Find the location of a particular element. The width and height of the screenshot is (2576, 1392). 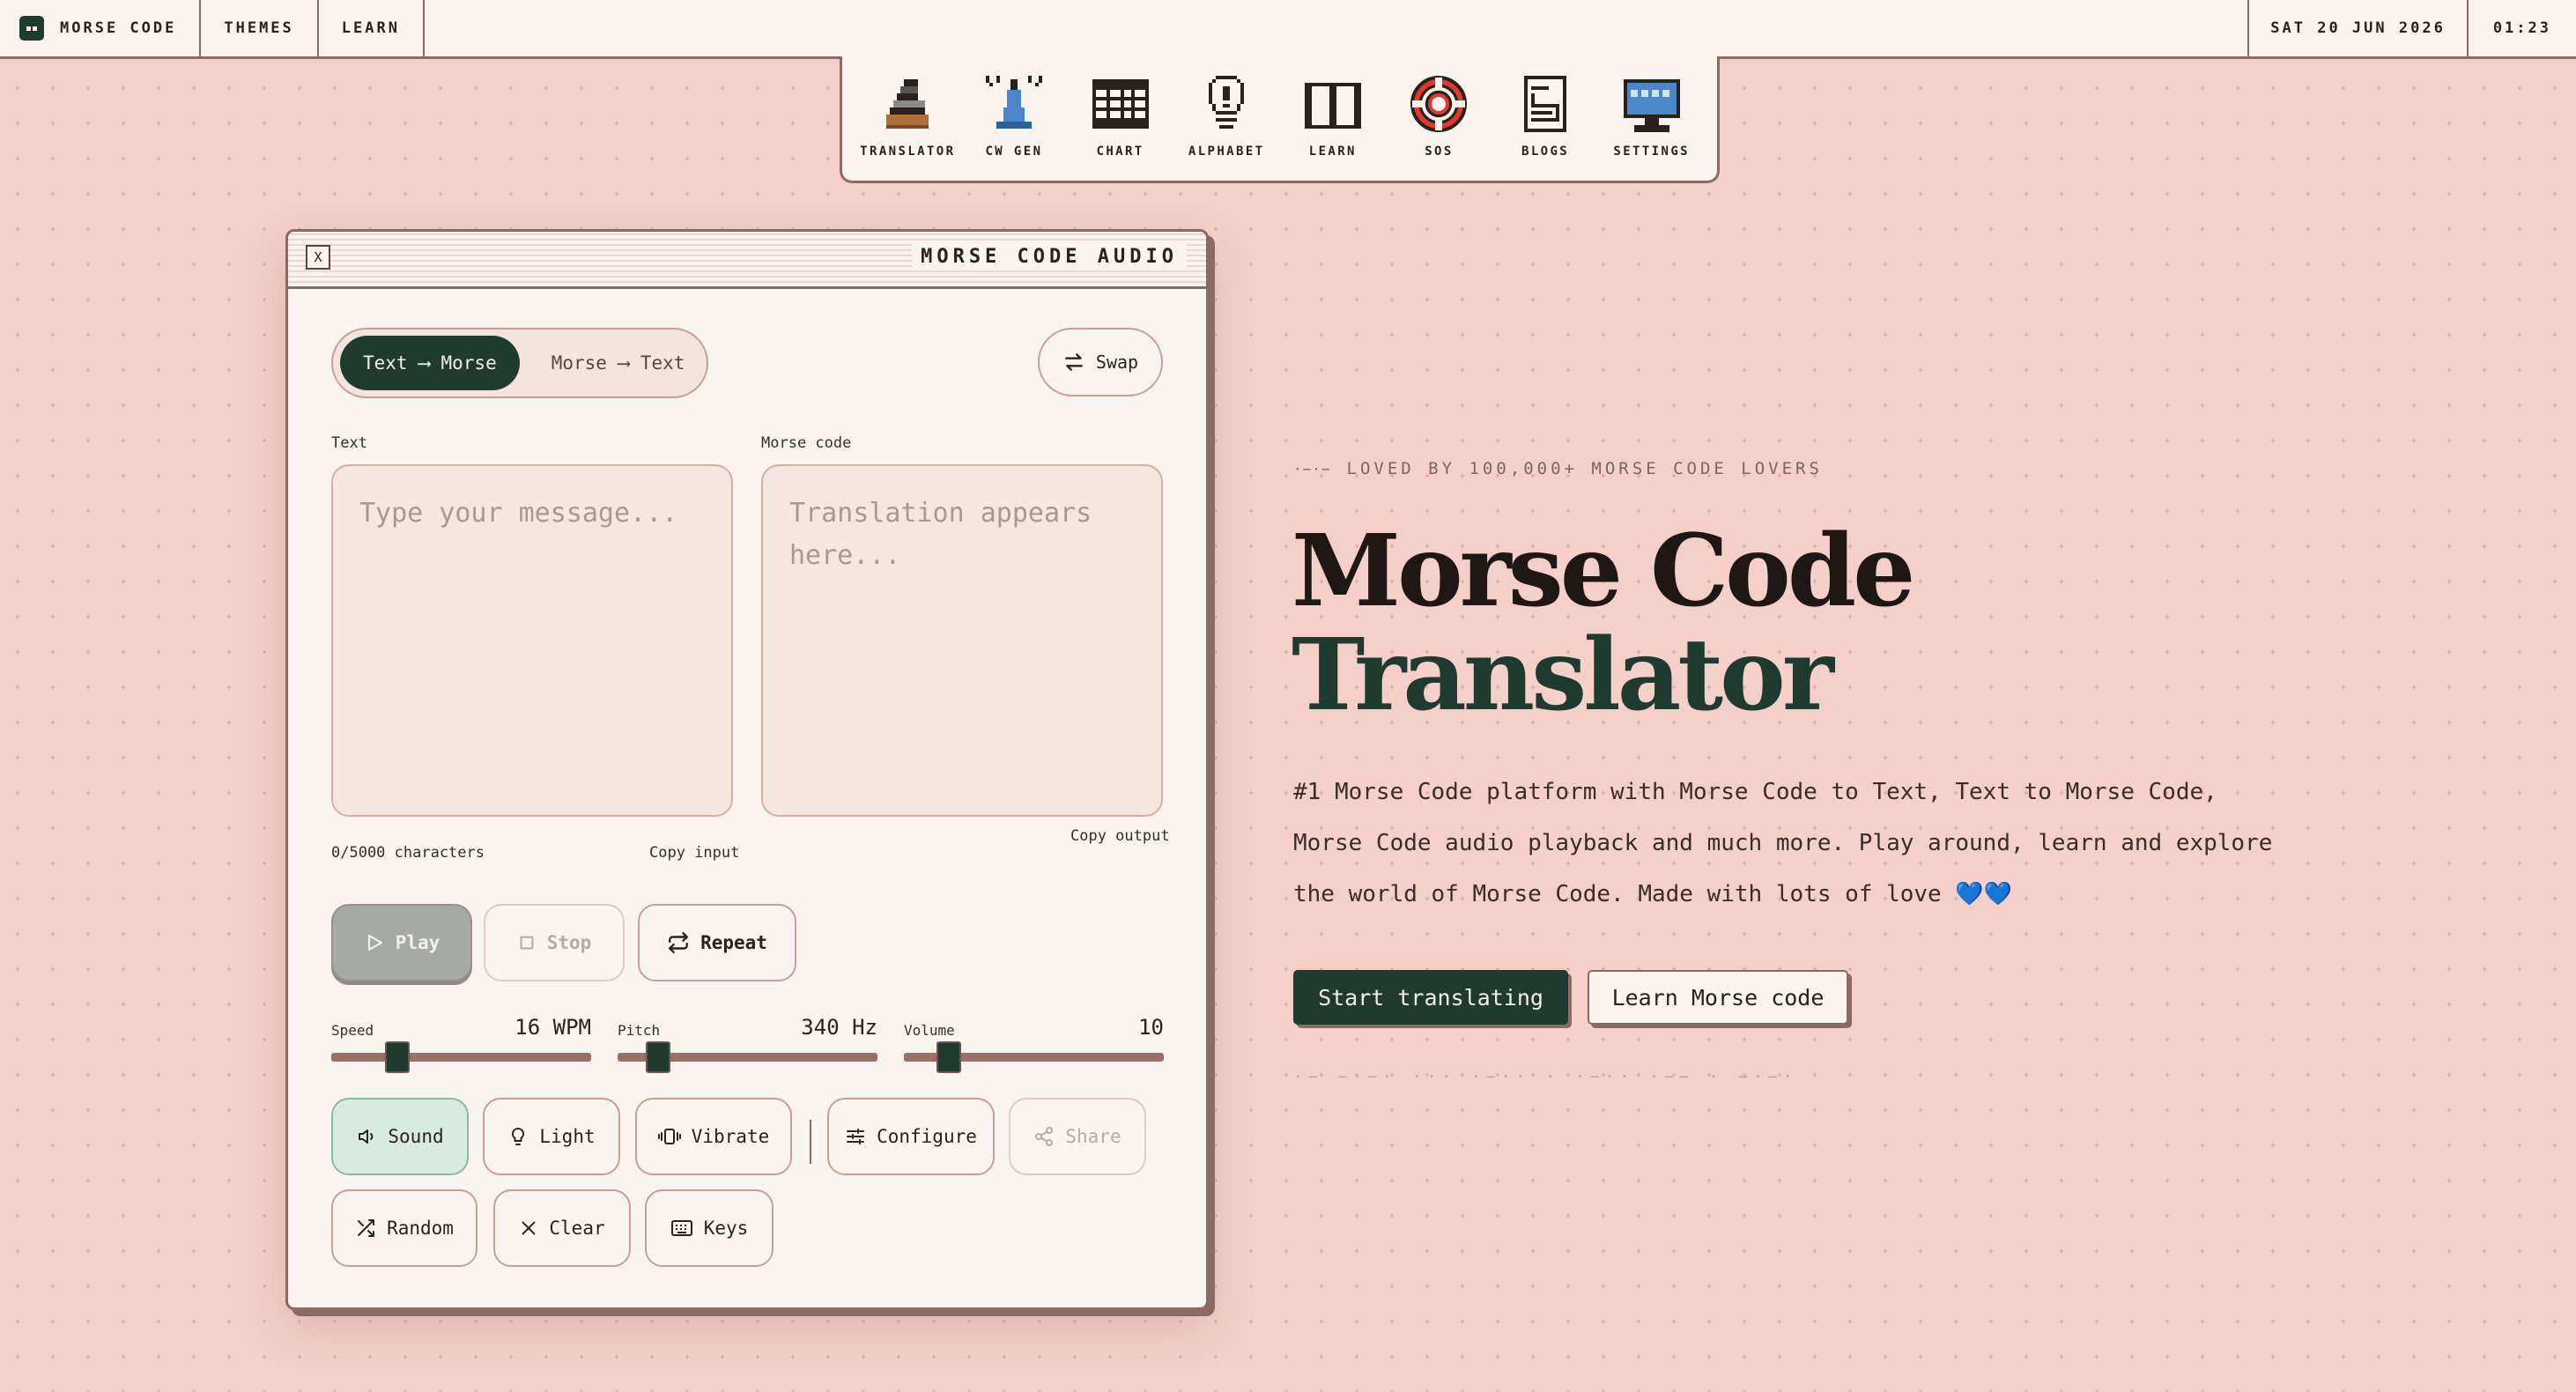

speed-value: 16 WPM is located at coordinates (553, 1027).